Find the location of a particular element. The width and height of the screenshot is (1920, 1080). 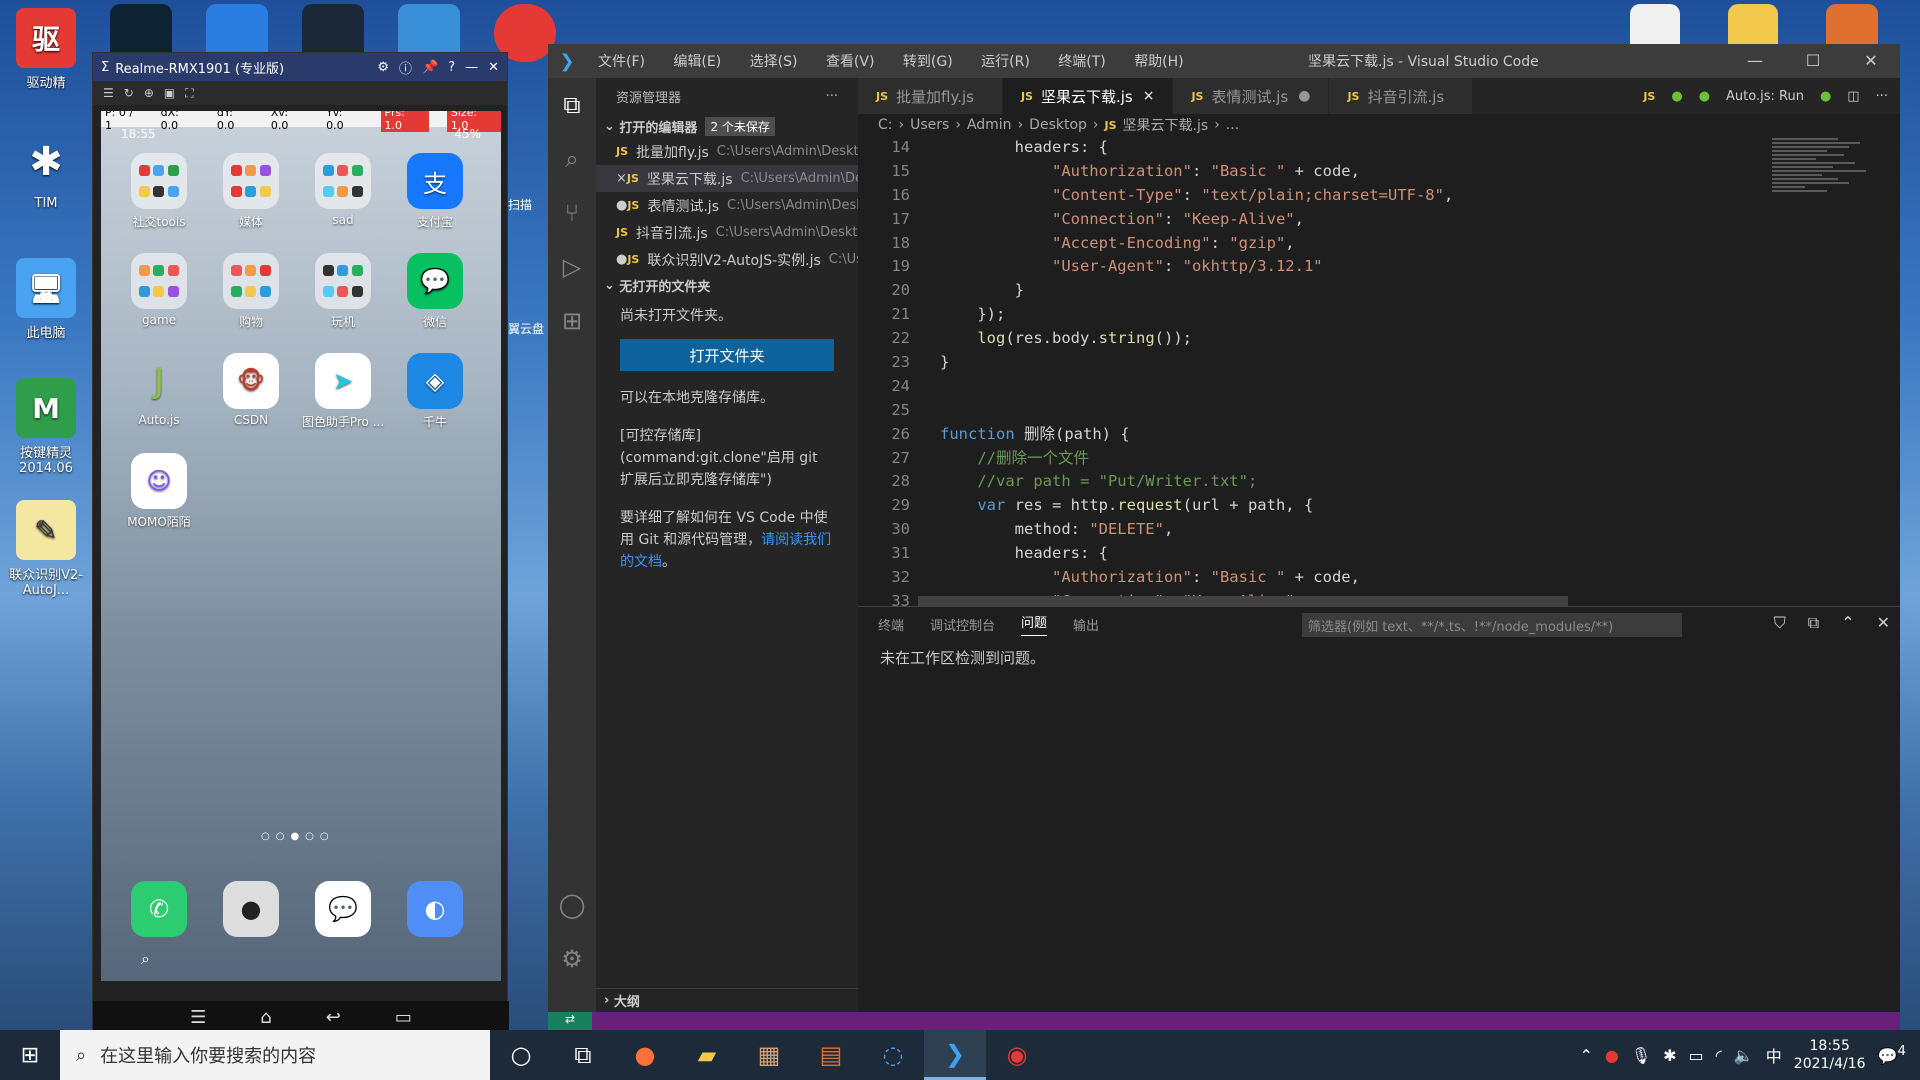

editor-tab: JS 表情测试.js ● is located at coordinates (1251, 96).